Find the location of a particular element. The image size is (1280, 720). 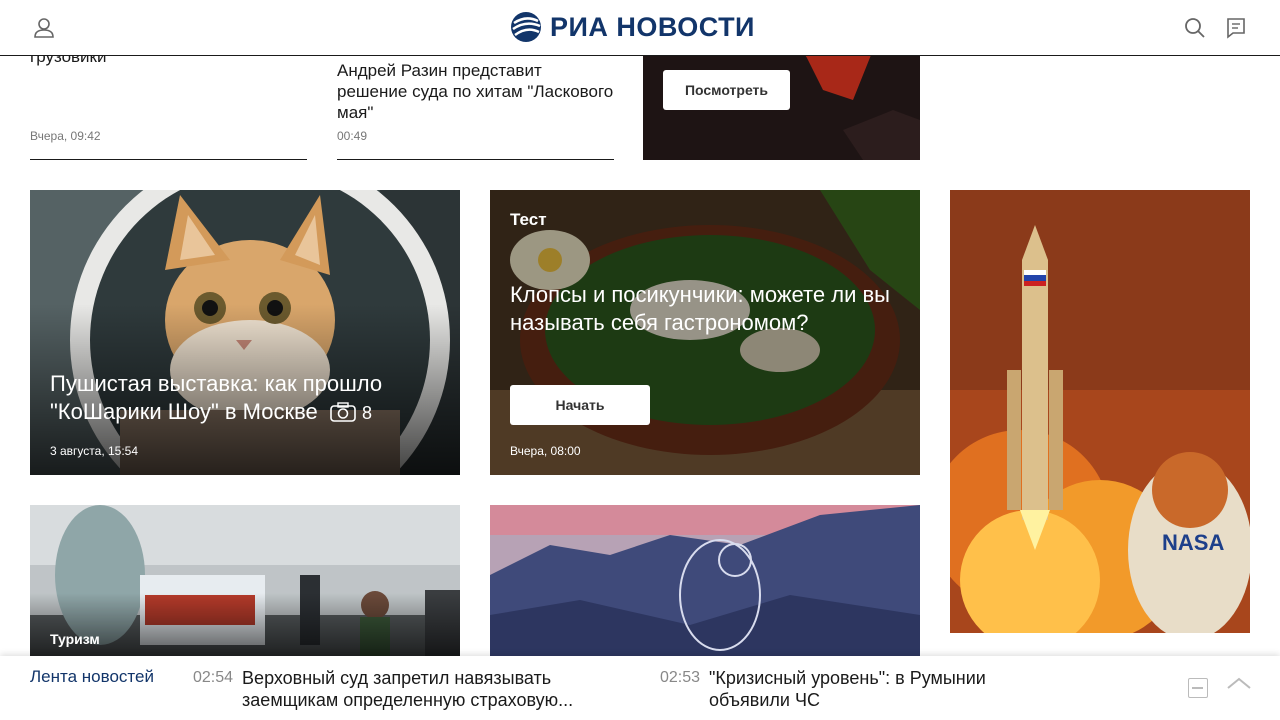

sculpture-photo is located at coordinates (705, 585).